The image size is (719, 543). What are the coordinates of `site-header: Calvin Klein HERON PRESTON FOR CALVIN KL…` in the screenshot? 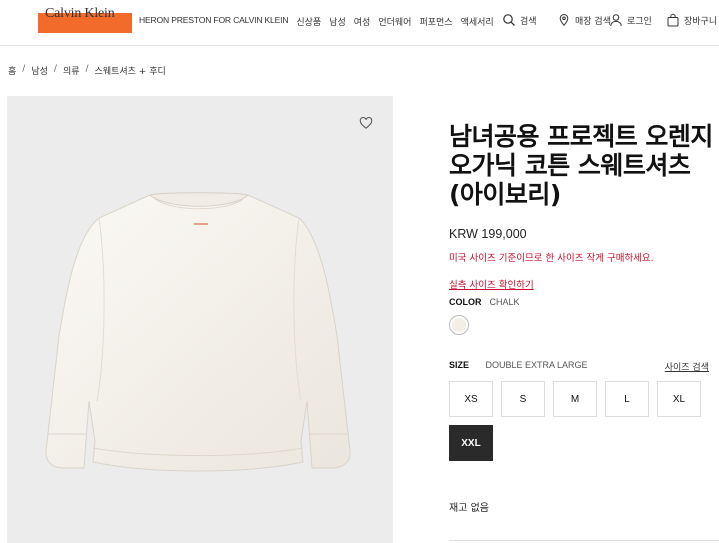 It's located at (359, 23).